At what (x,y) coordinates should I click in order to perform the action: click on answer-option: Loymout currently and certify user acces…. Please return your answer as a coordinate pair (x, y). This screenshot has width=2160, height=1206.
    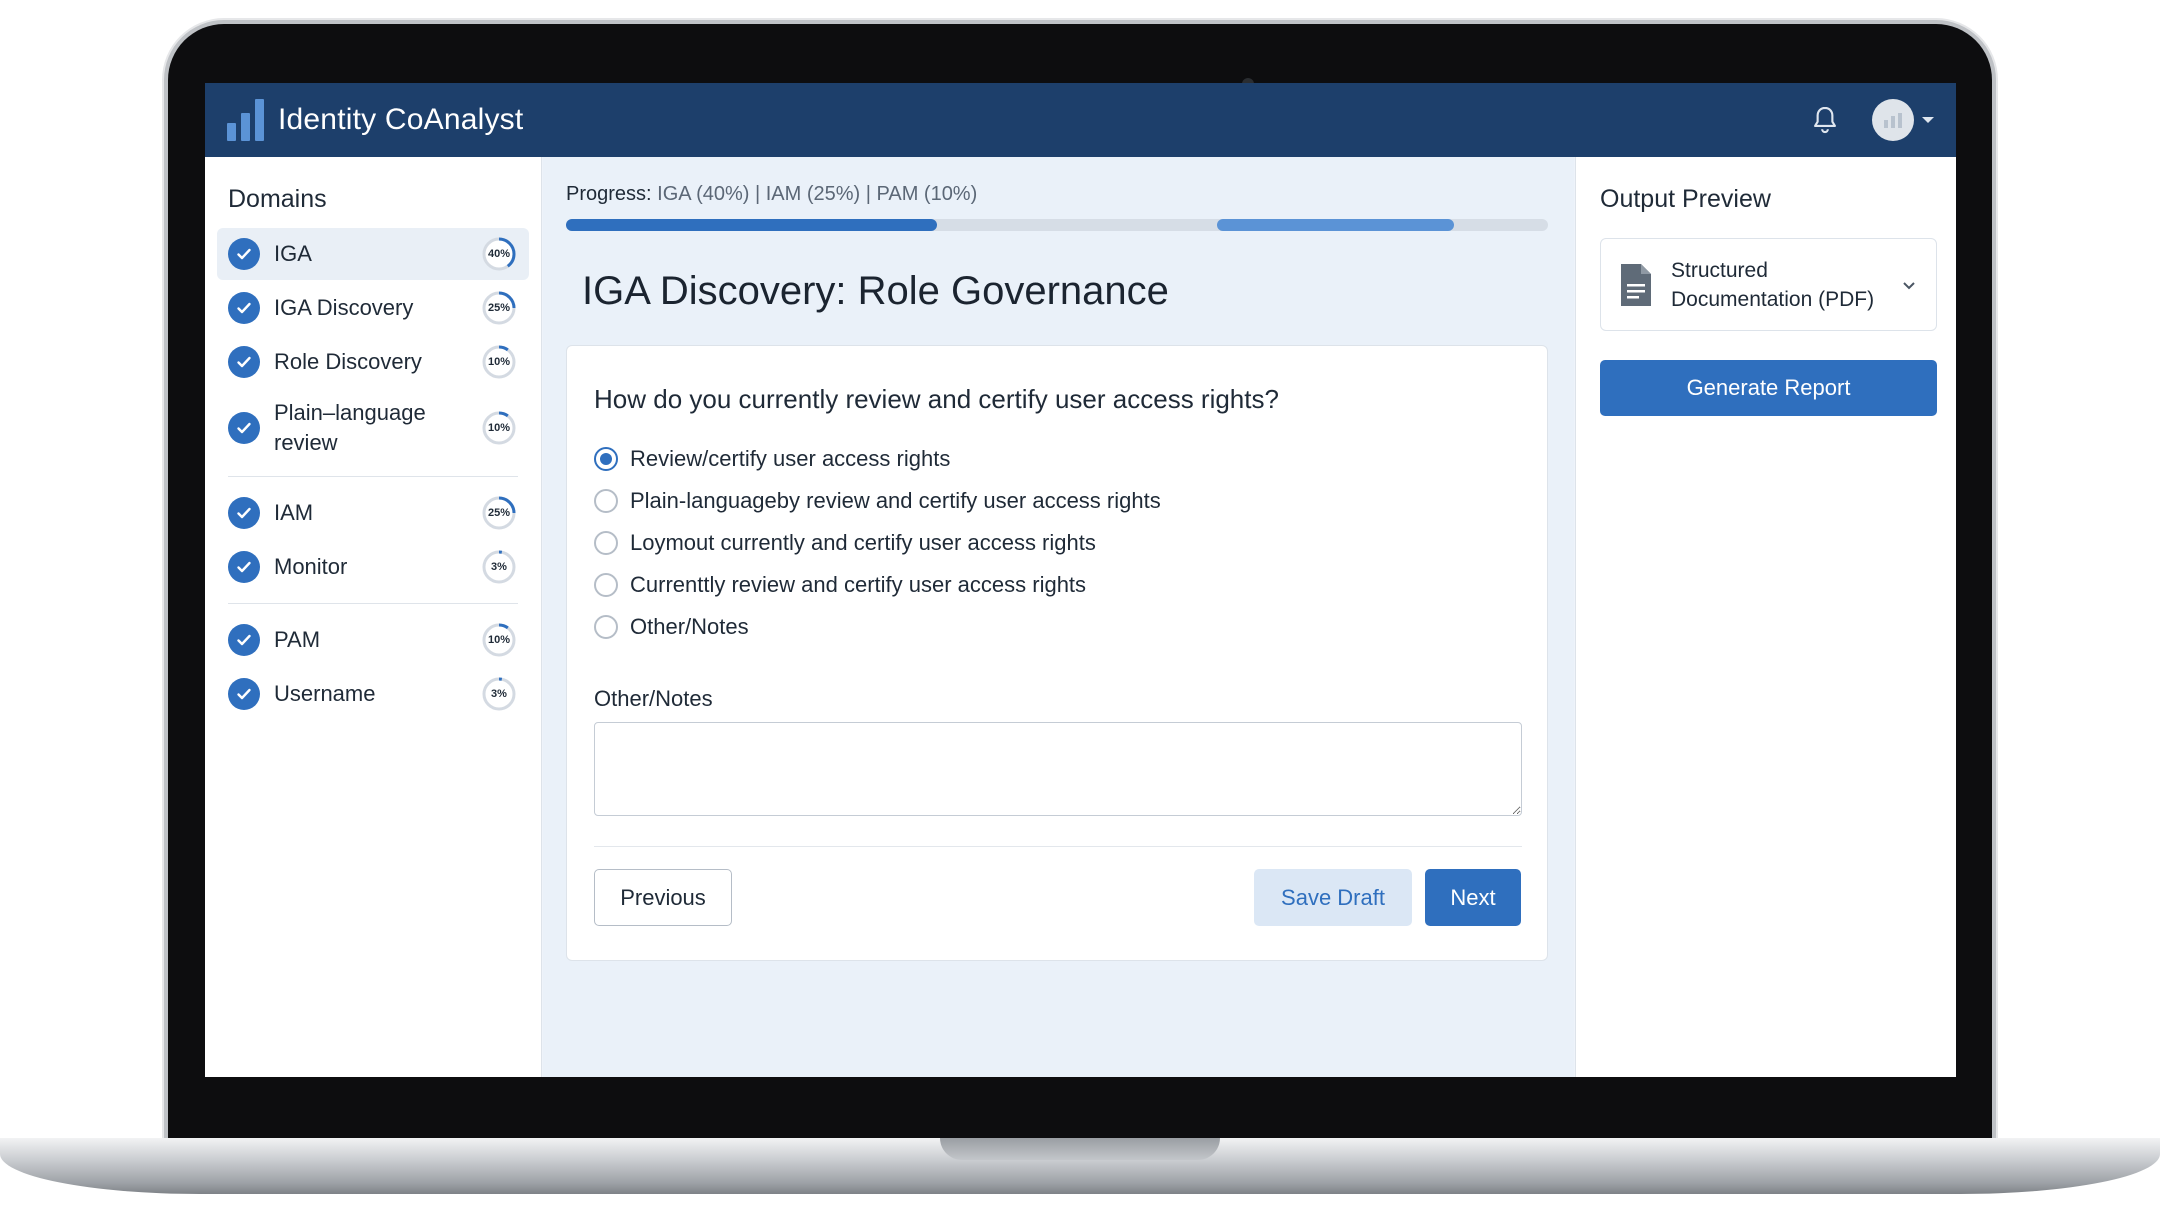
    Looking at the image, I should click on (877, 543).